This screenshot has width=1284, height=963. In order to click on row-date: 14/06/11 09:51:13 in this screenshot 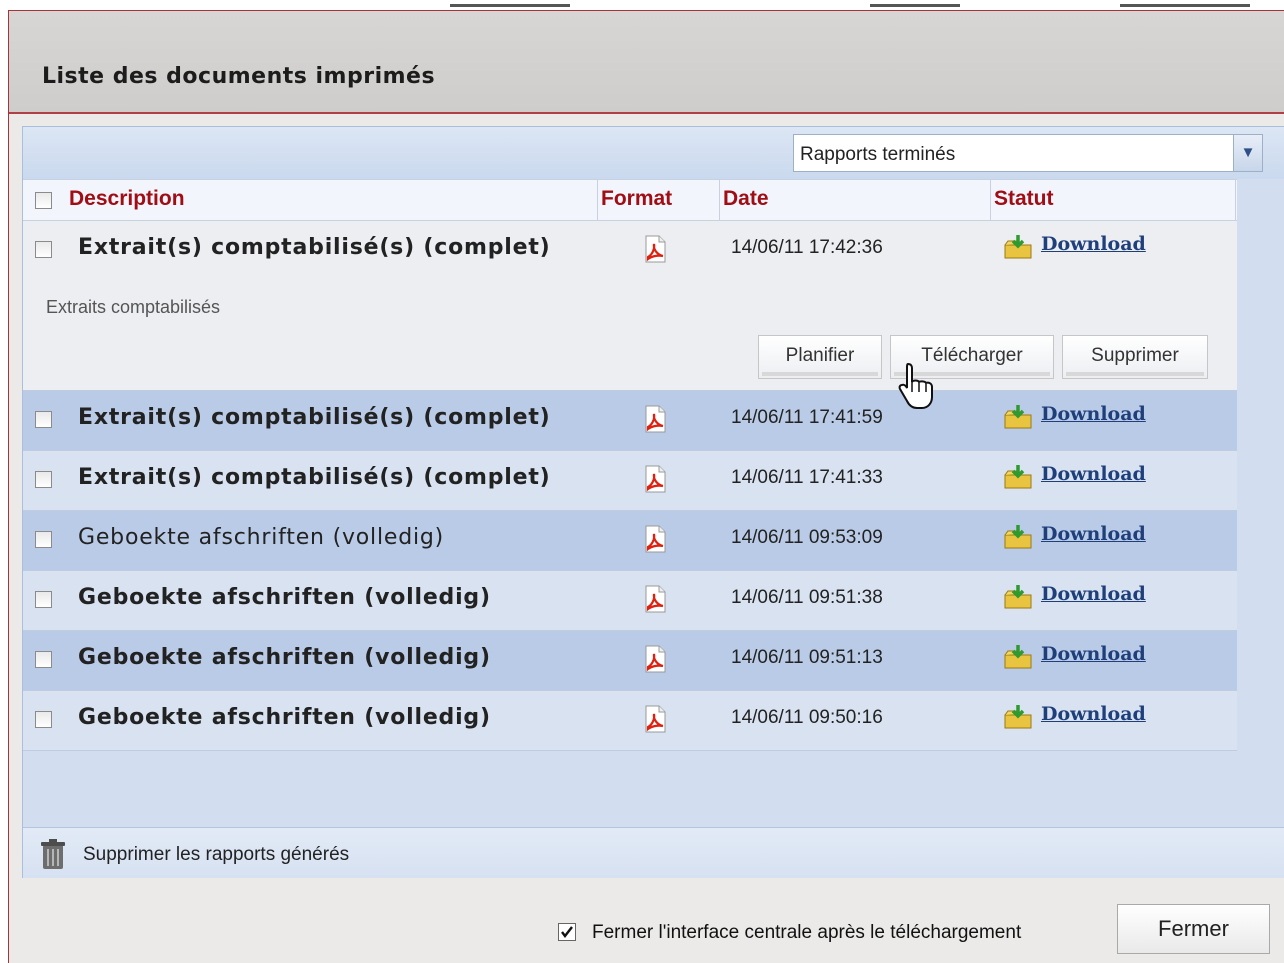, I will do `click(807, 657)`.